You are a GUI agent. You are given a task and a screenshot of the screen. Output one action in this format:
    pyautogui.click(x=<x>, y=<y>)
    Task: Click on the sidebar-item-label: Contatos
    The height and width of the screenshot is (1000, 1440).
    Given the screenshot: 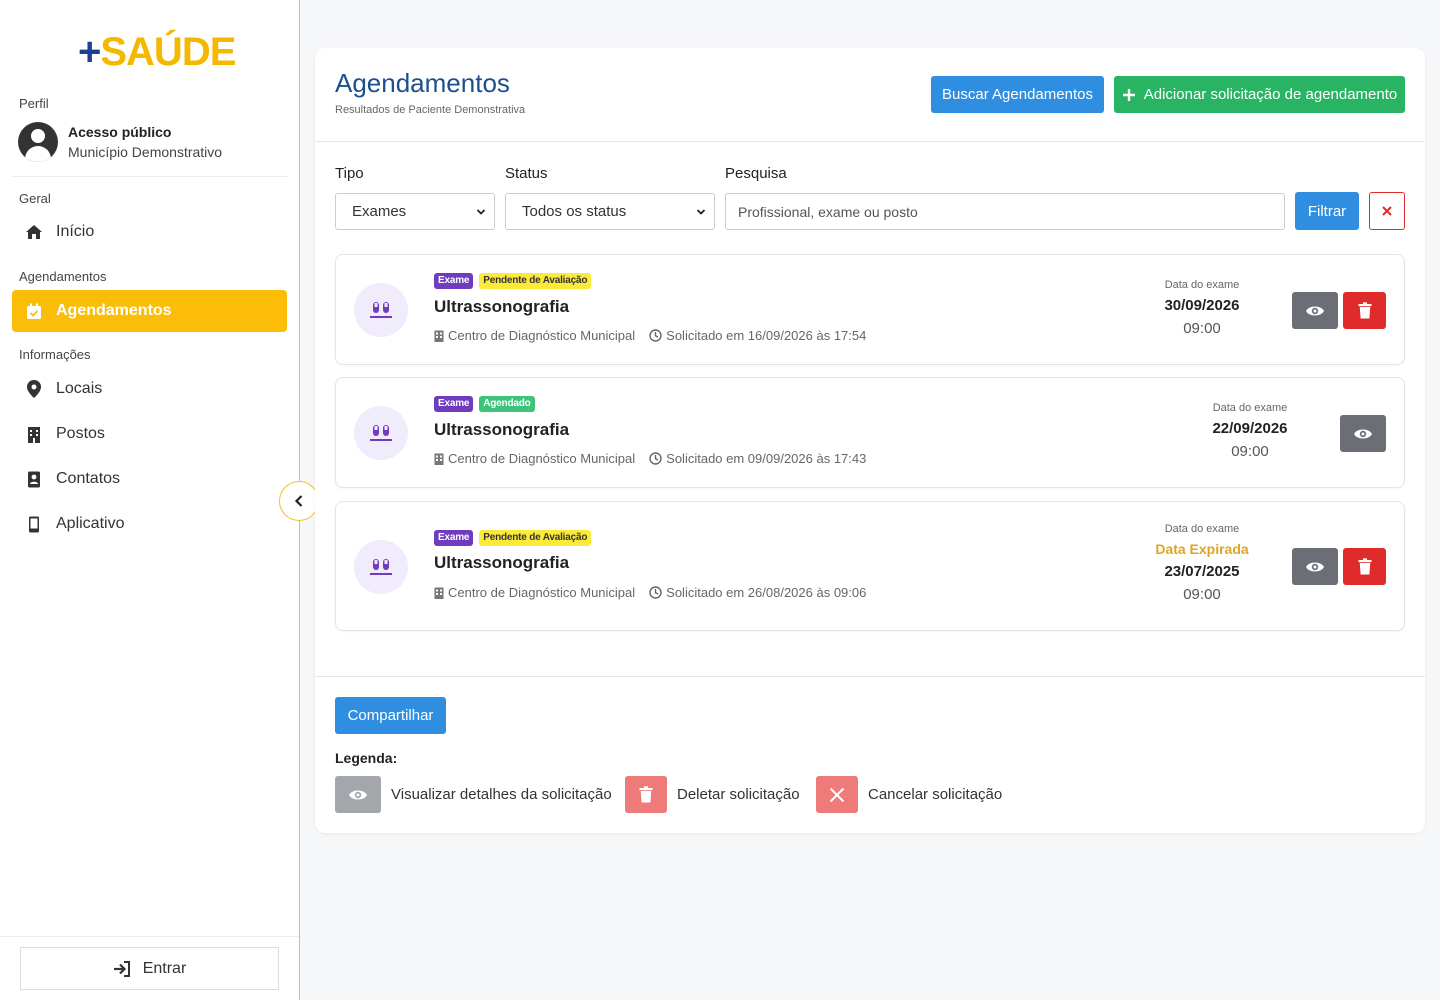 What is the action you would take?
    pyautogui.click(x=88, y=478)
    